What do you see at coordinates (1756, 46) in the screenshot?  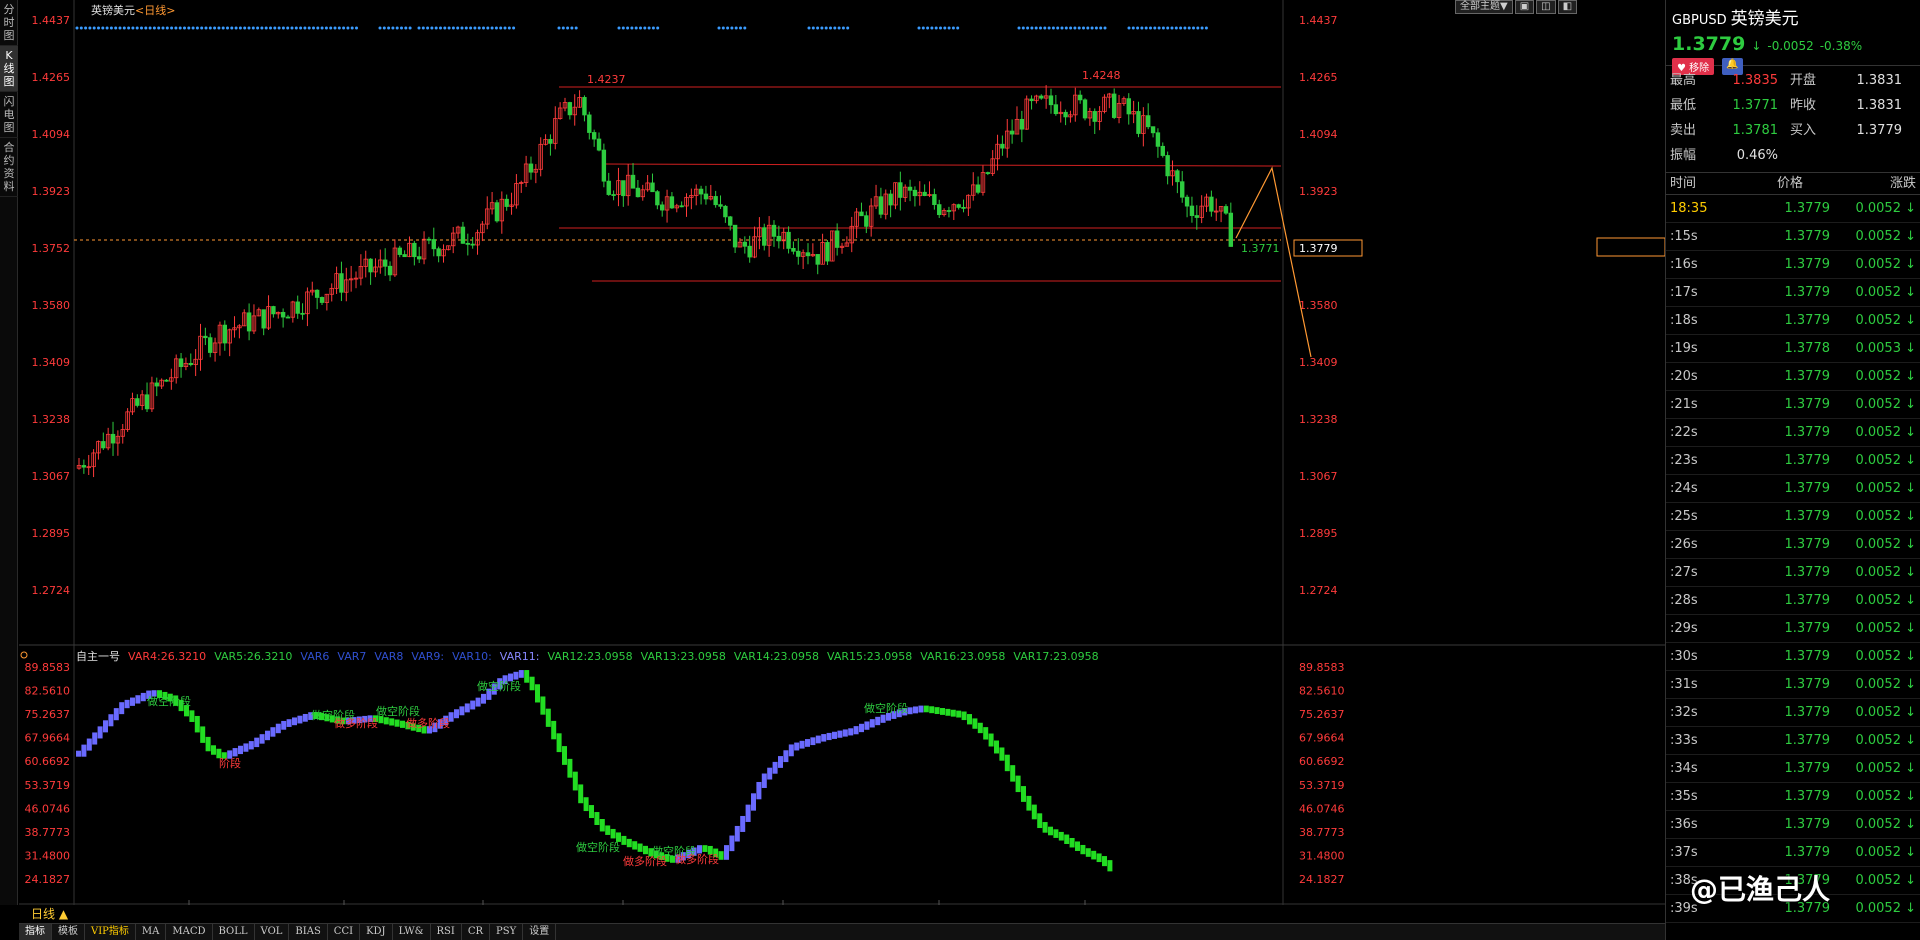 I see `down-arrow-icon: ↓` at bounding box center [1756, 46].